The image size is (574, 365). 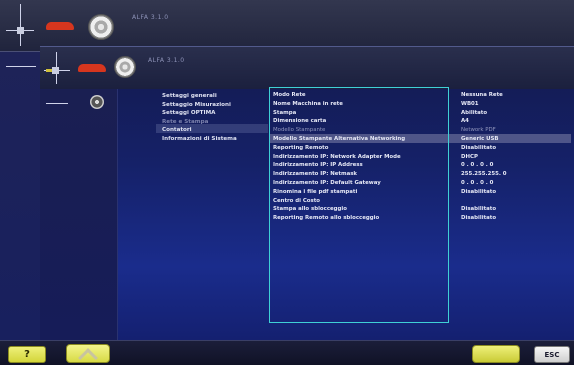 I want to click on setting-value-machine-name: WB01, so click(x=484, y=104).